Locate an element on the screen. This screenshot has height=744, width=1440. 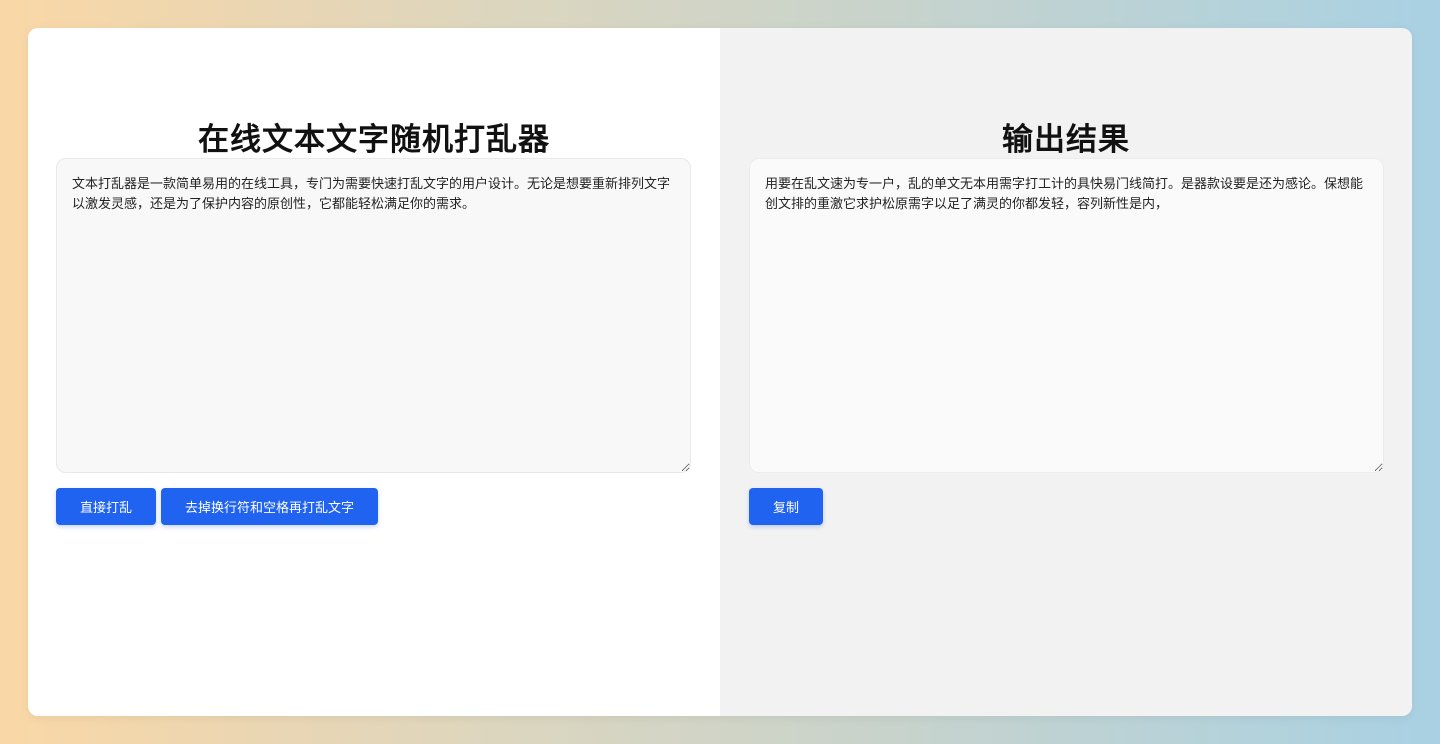
copy-button: 复制 is located at coordinates (786, 506).